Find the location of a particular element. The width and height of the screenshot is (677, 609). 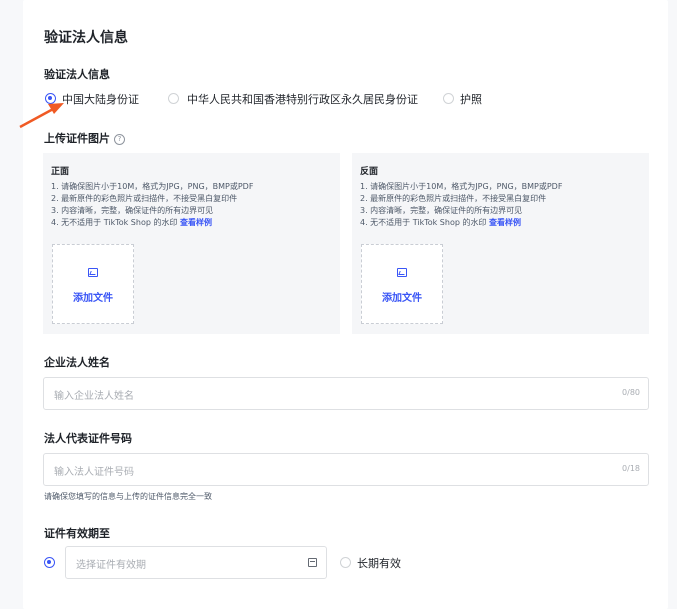

annotation-arrow-shaft is located at coordinates (37, 117).